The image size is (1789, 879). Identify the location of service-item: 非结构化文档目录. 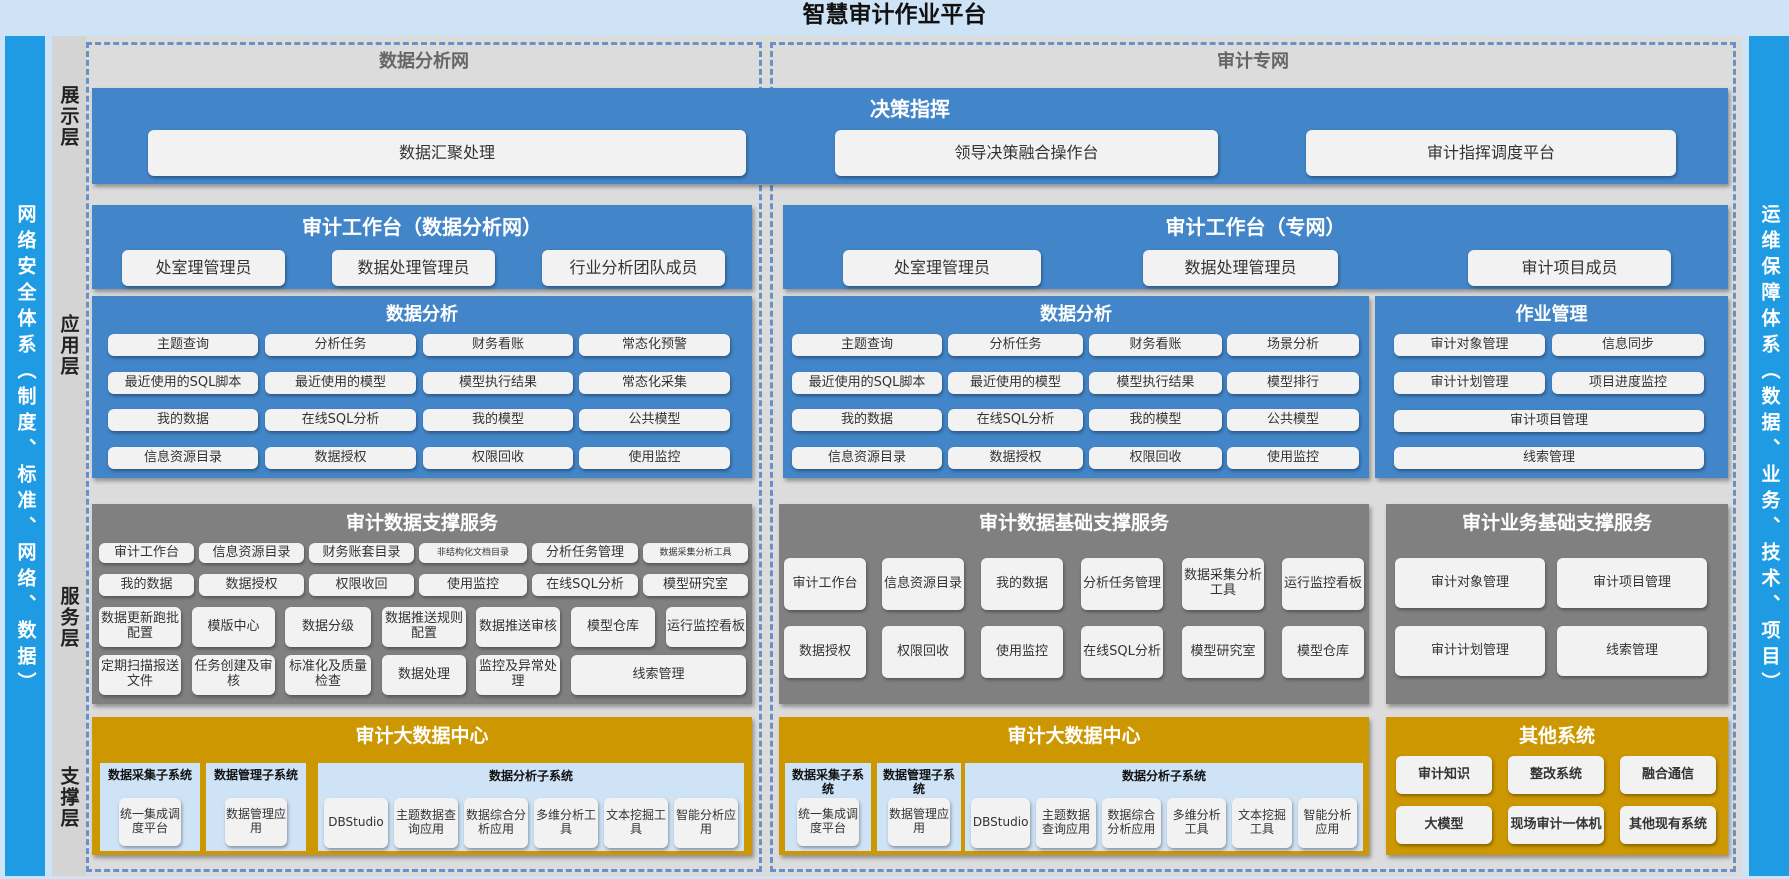
(473, 553).